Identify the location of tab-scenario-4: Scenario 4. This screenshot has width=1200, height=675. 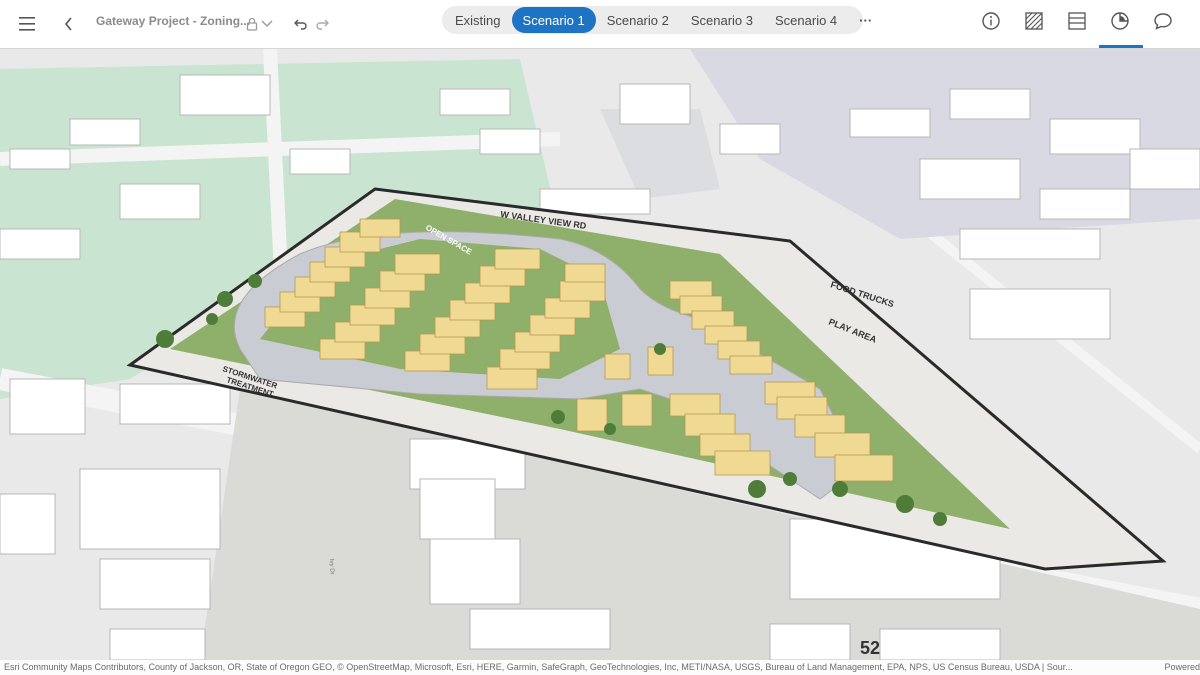
(806, 20).